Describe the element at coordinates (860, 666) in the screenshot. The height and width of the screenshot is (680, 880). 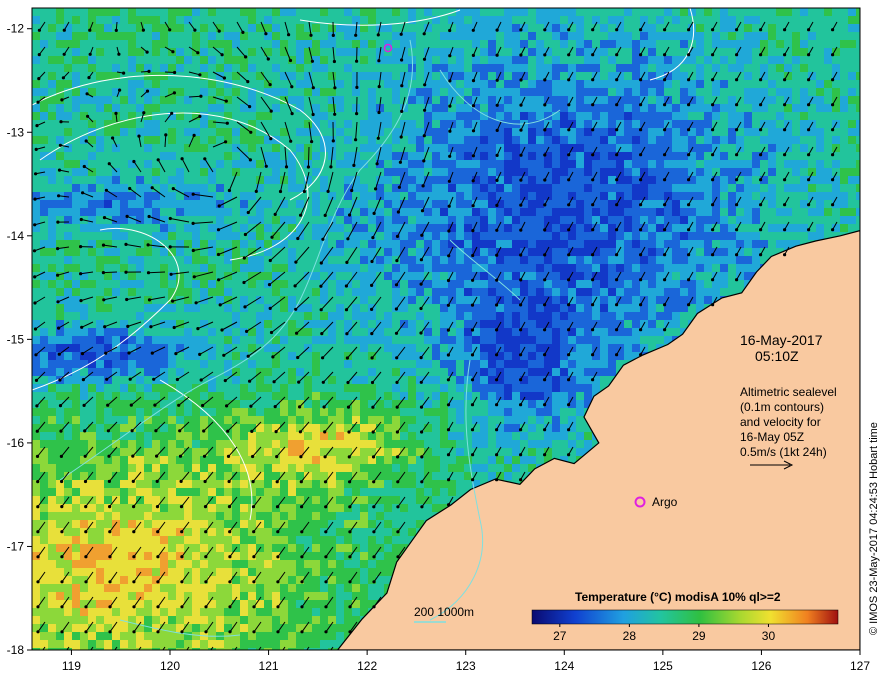
I see `x-tick-label: 127` at that location.